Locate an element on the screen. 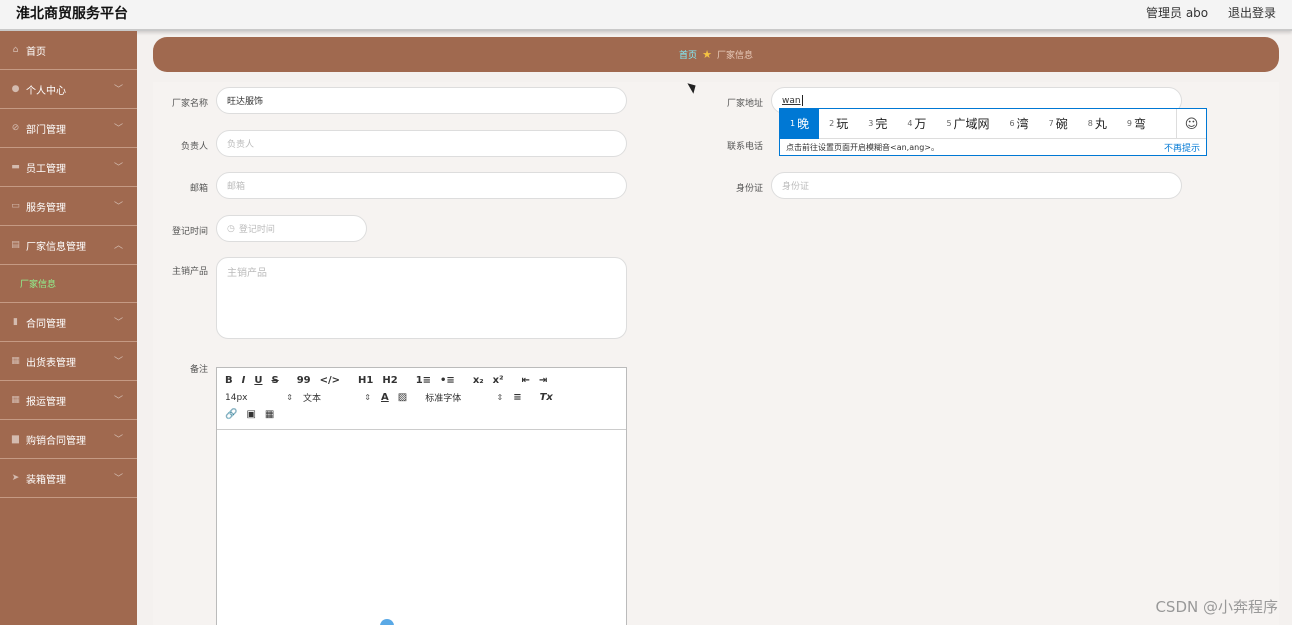  id-card-input: 身份证 is located at coordinates (976, 185).